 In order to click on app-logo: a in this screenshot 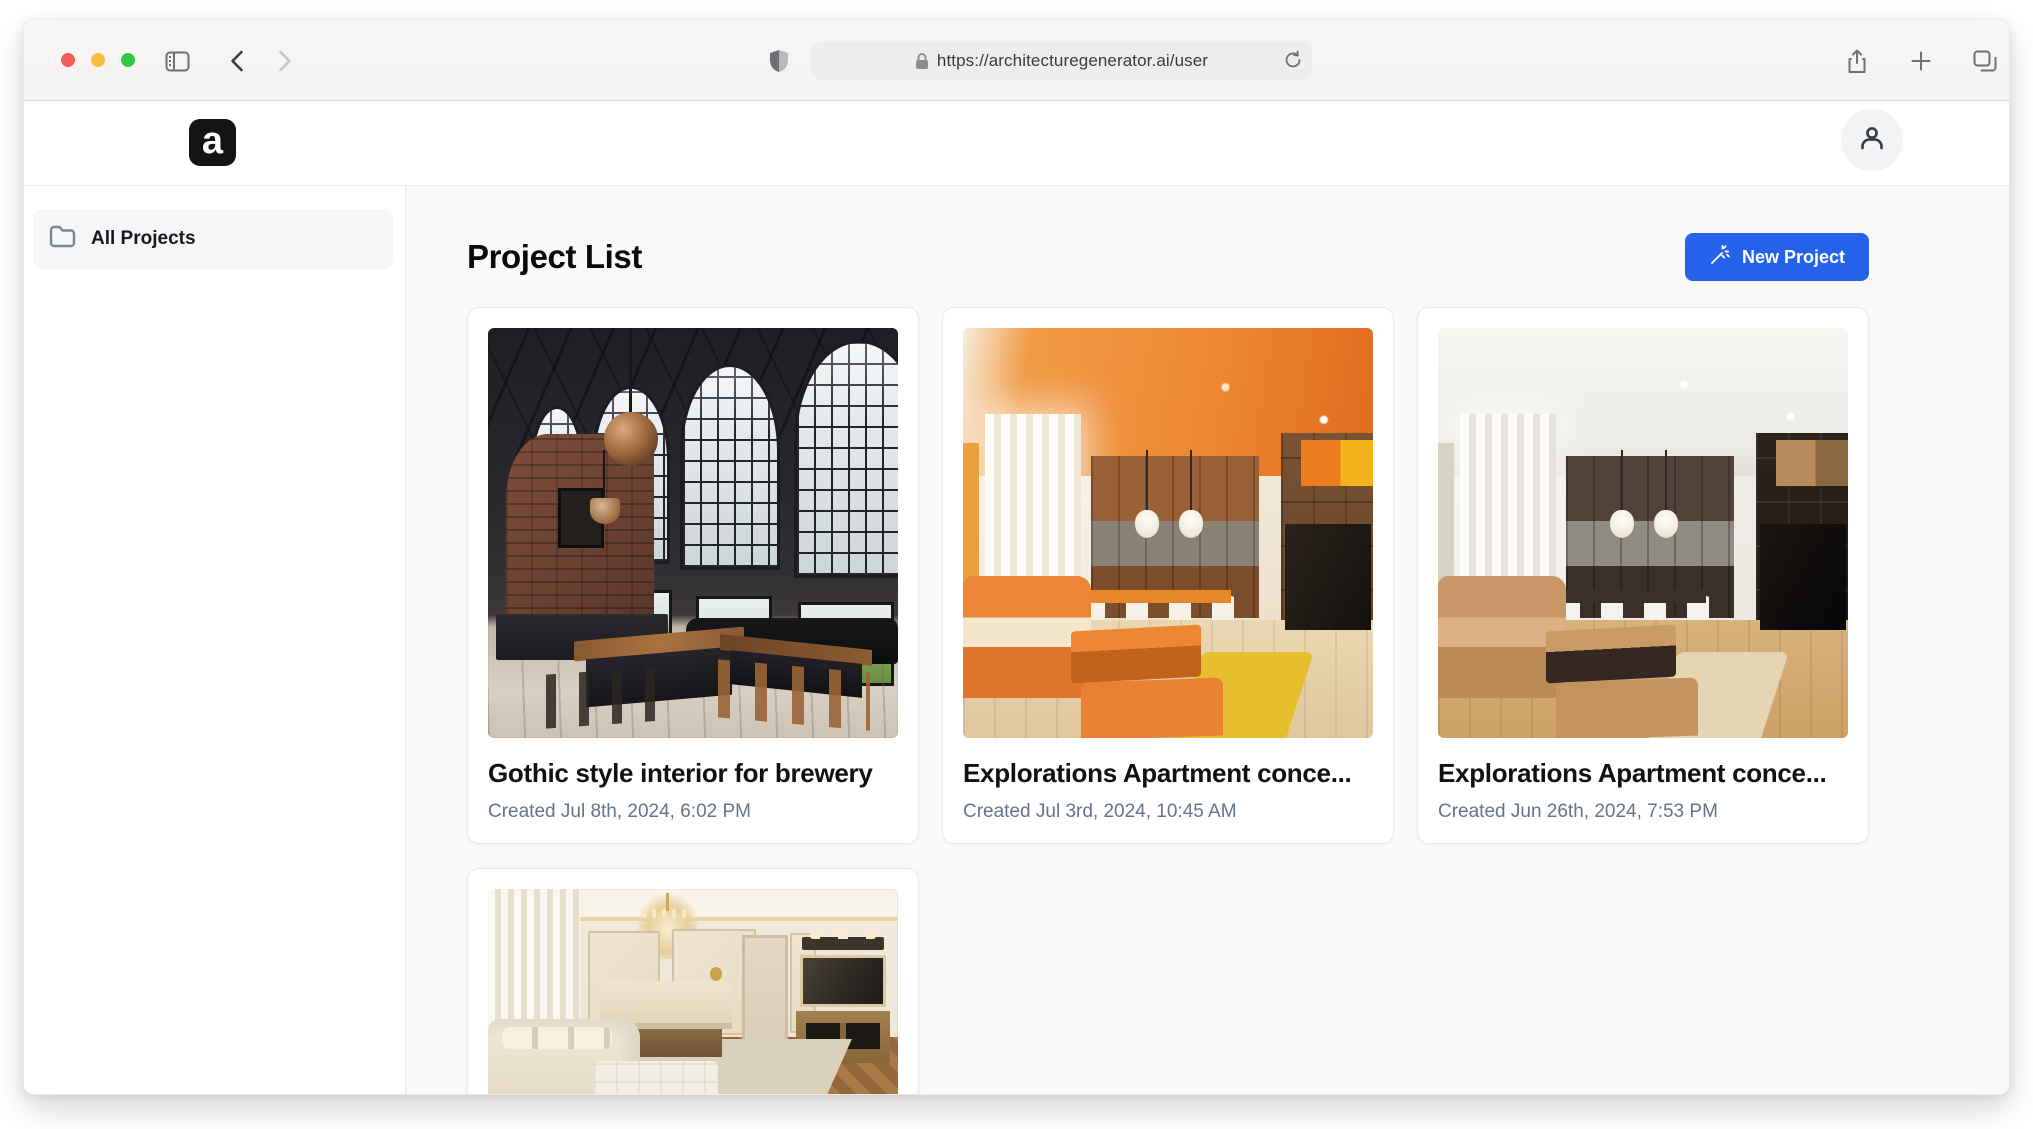, I will do `click(212, 142)`.